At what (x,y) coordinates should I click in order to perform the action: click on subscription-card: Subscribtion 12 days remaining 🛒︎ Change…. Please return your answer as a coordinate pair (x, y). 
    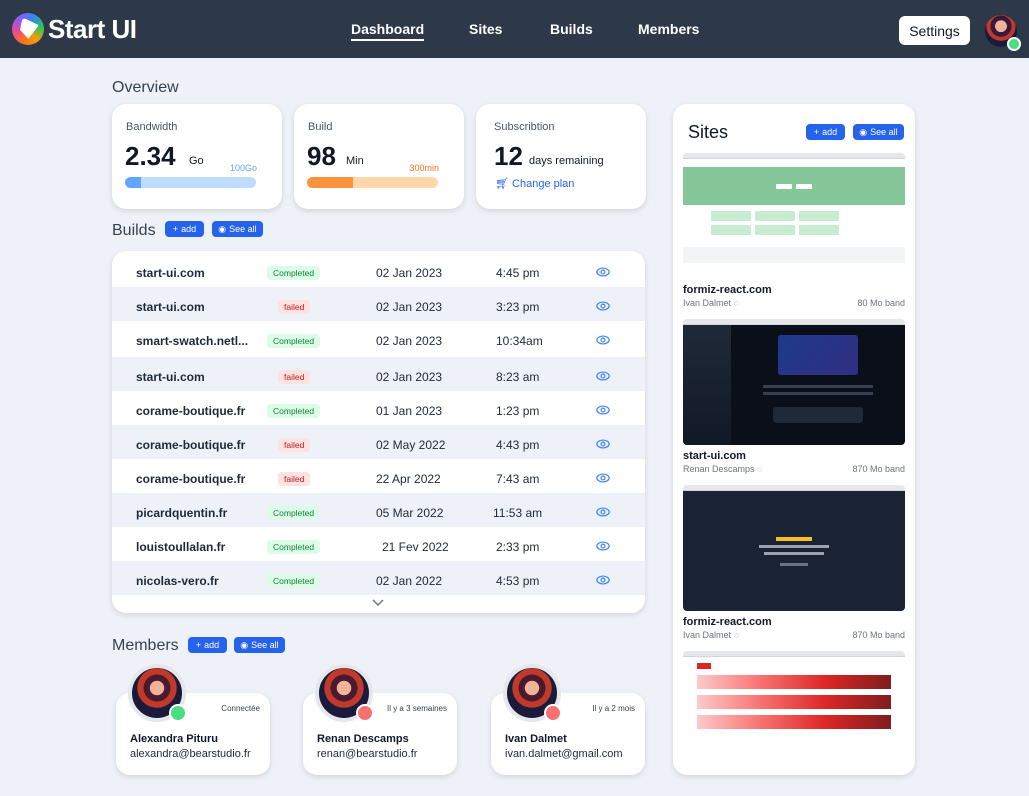
    Looking at the image, I should click on (561, 156).